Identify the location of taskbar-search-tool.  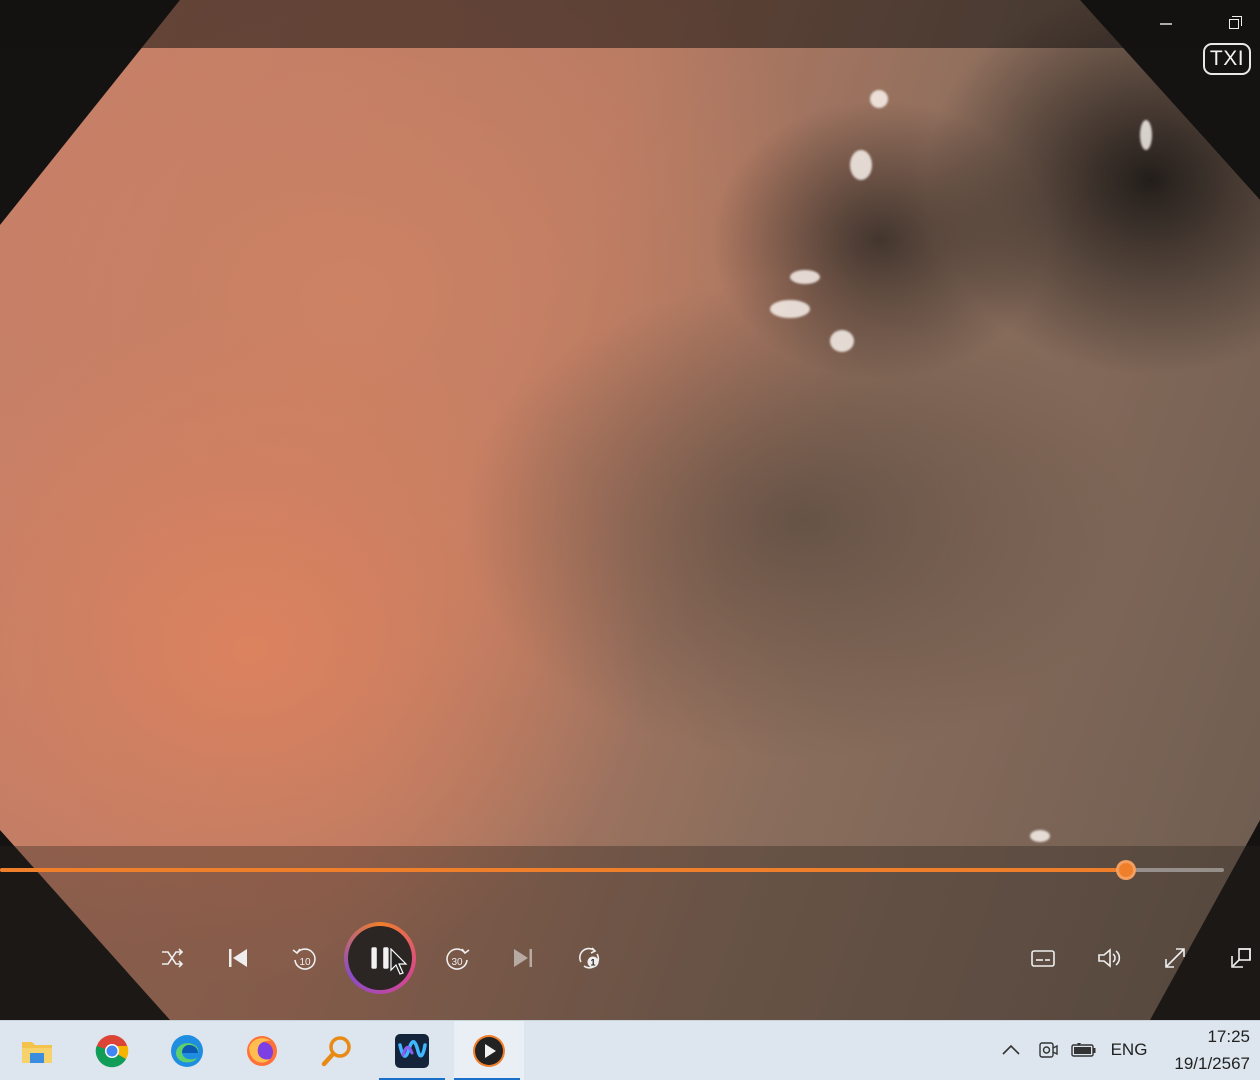
(337, 1050).